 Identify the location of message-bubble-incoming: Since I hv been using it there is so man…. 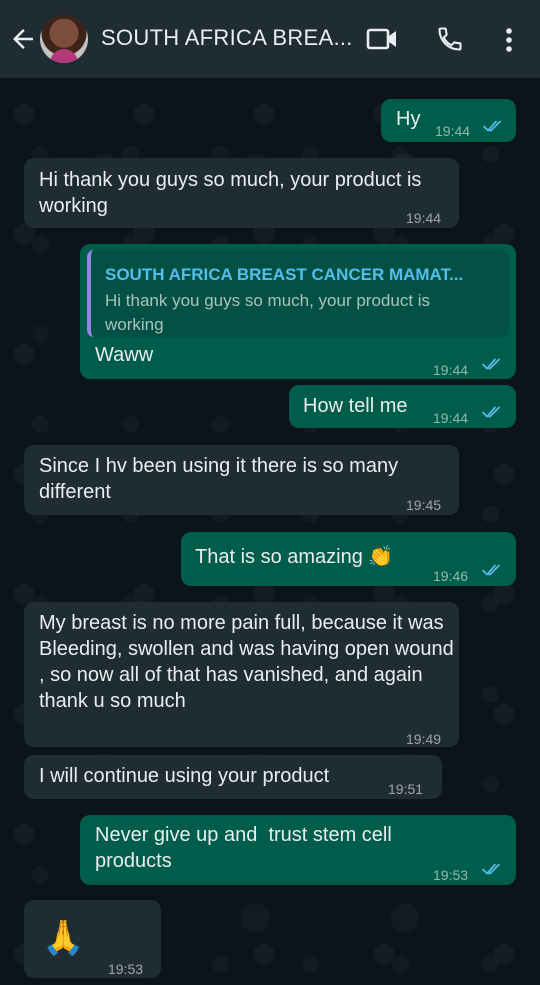
(241, 480).